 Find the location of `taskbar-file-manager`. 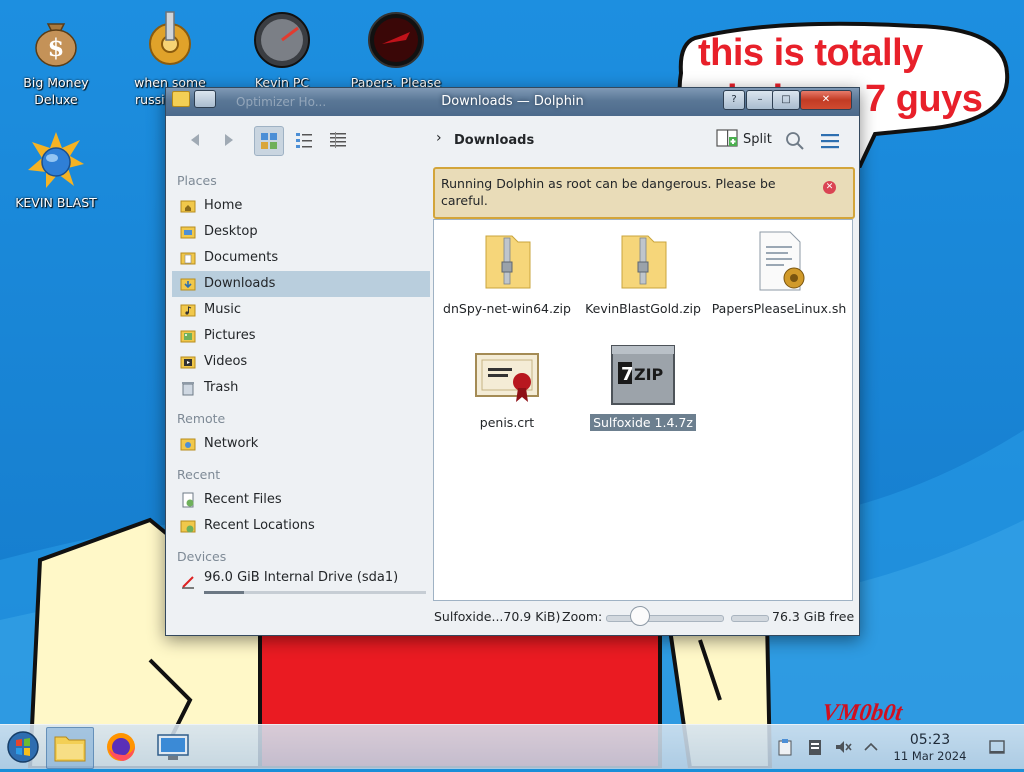

taskbar-file-manager is located at coordinates (70, 748).